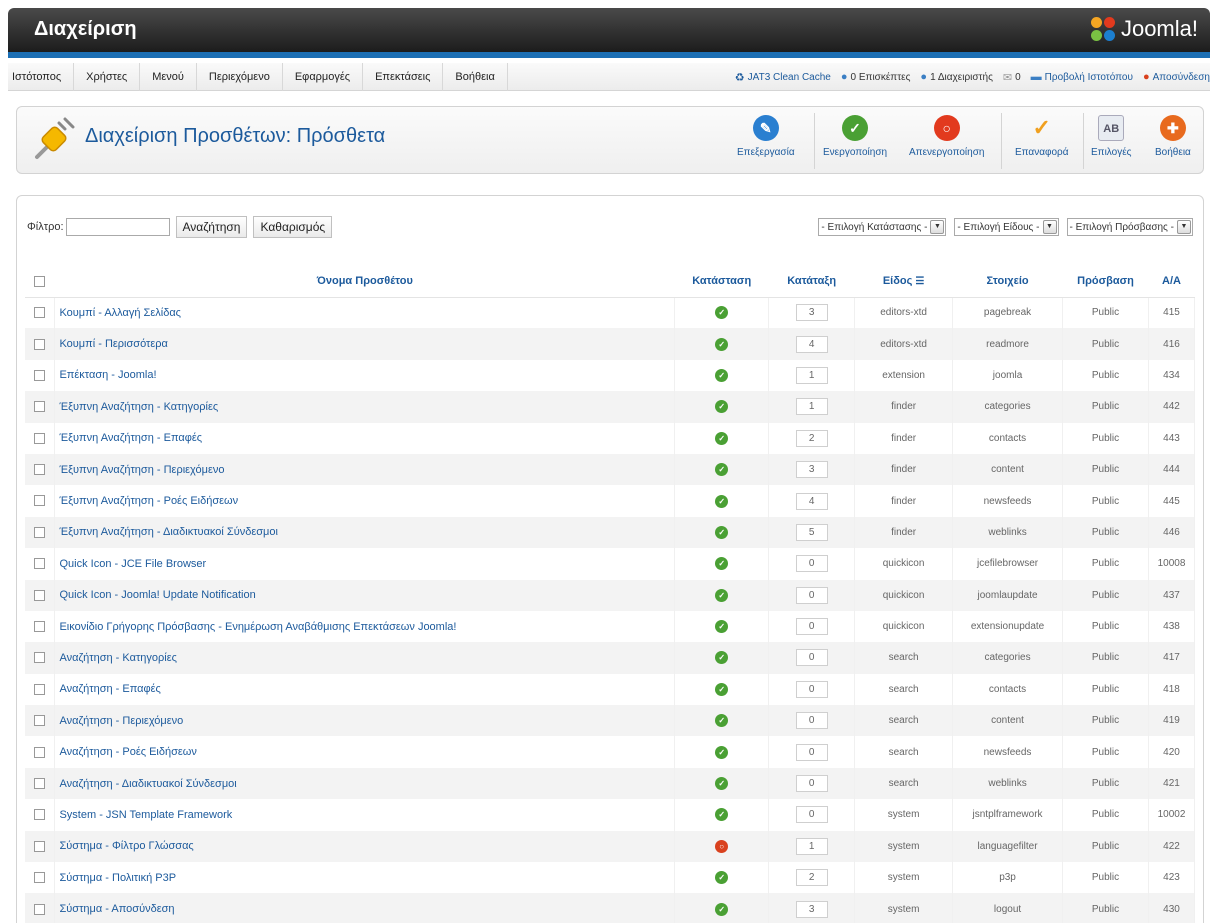  Describe the element at coordinates (365, 313) in the screenshot. I see `plugin-name-link: Κουμπί - Αλλαγή Σελίδας` at that location.